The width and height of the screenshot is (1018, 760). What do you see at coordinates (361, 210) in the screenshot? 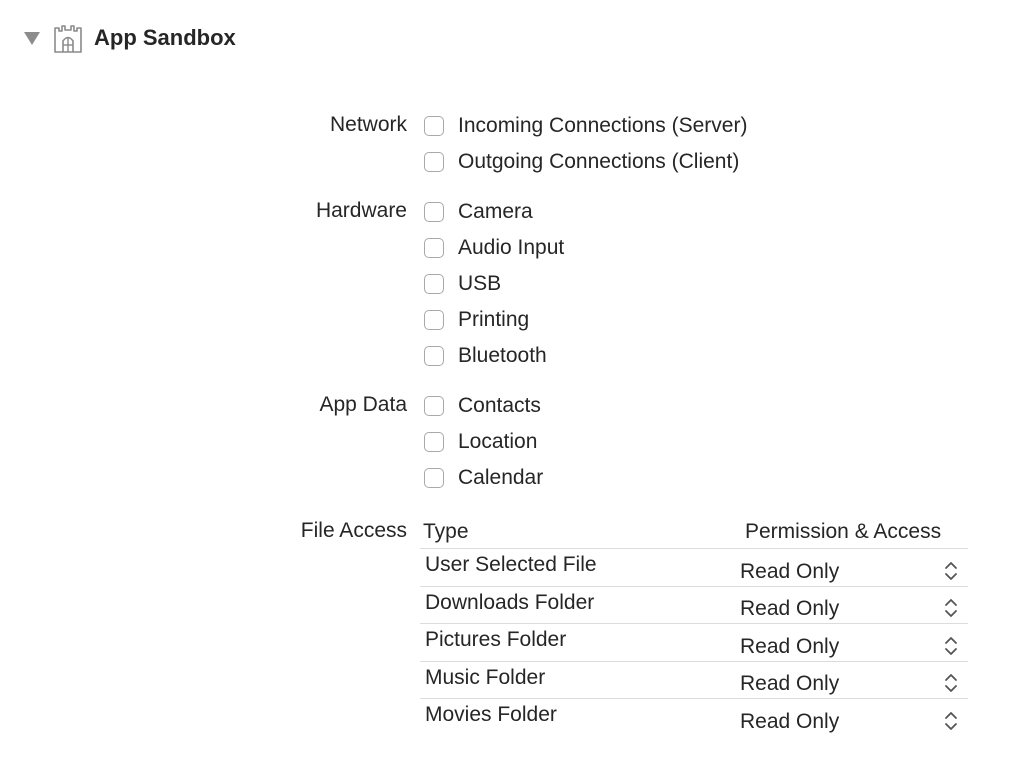
I see `hardware-label: Hardware` at bounding box center [361, 210].